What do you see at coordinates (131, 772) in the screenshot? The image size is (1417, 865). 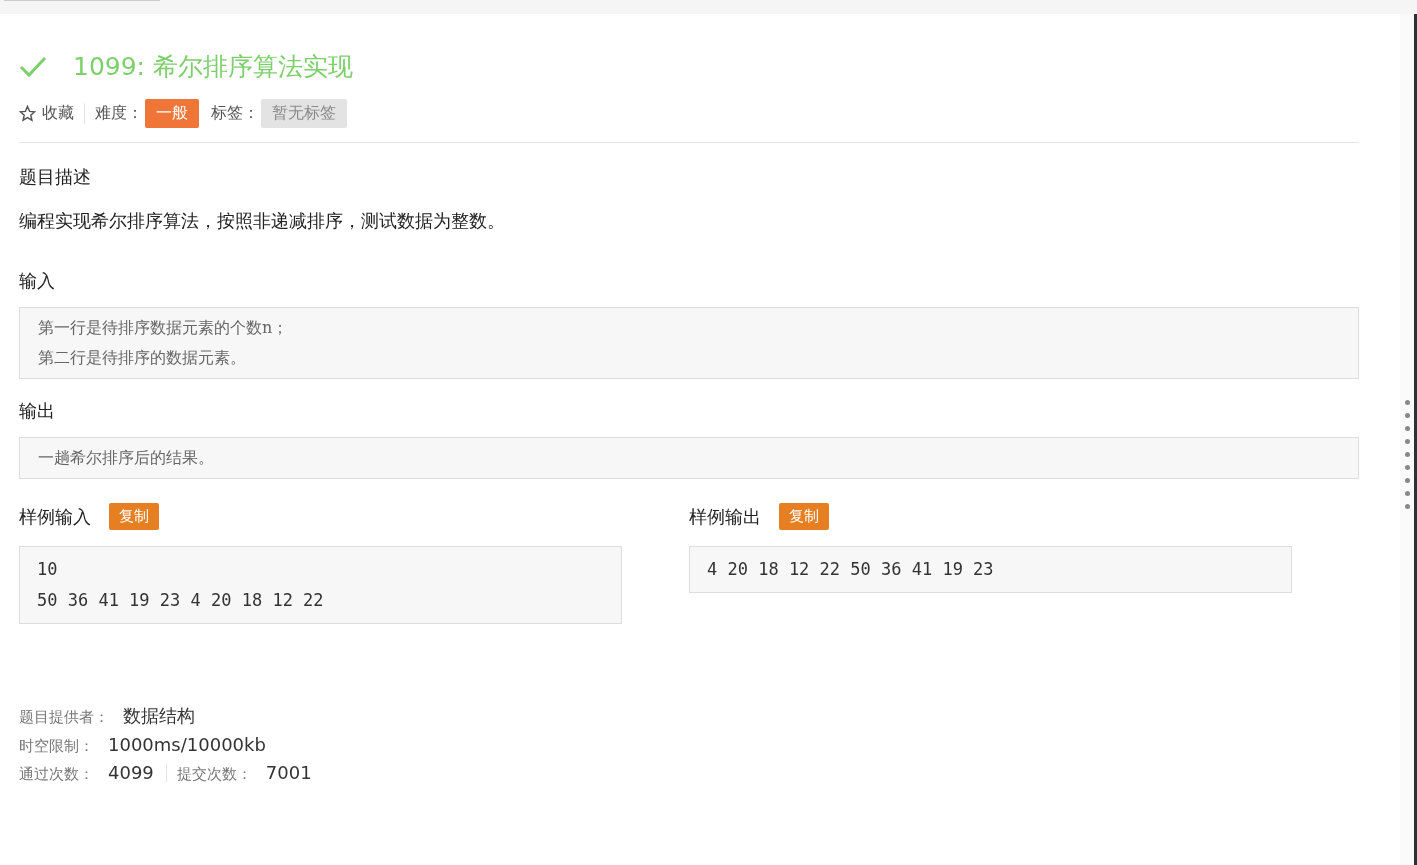 I see `stat-value: 4099` at bounding box center [131, 772].